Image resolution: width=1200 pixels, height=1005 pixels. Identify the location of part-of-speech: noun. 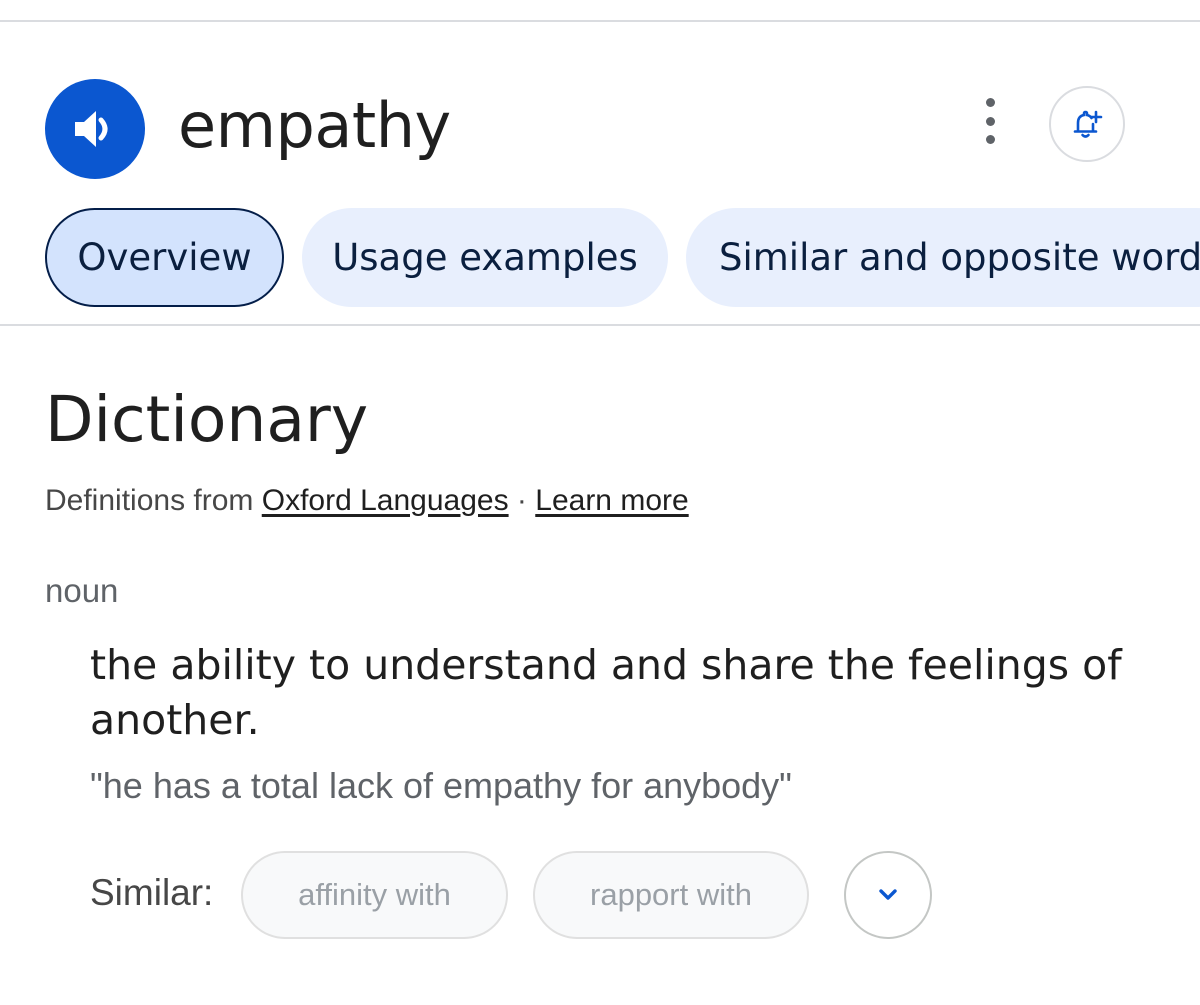
(82, 590).